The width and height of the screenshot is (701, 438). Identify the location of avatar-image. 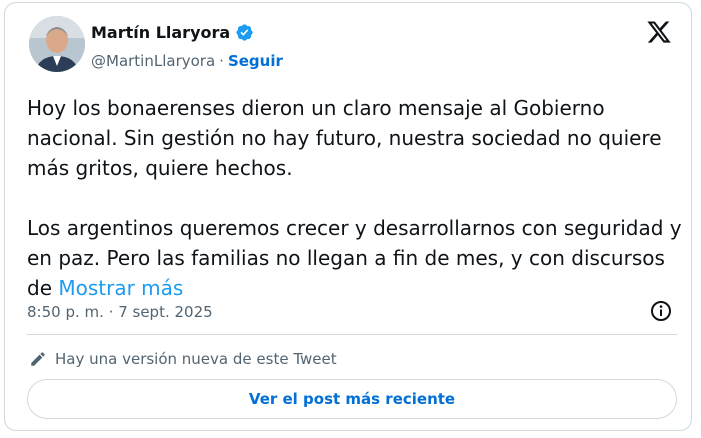
(57, 44).